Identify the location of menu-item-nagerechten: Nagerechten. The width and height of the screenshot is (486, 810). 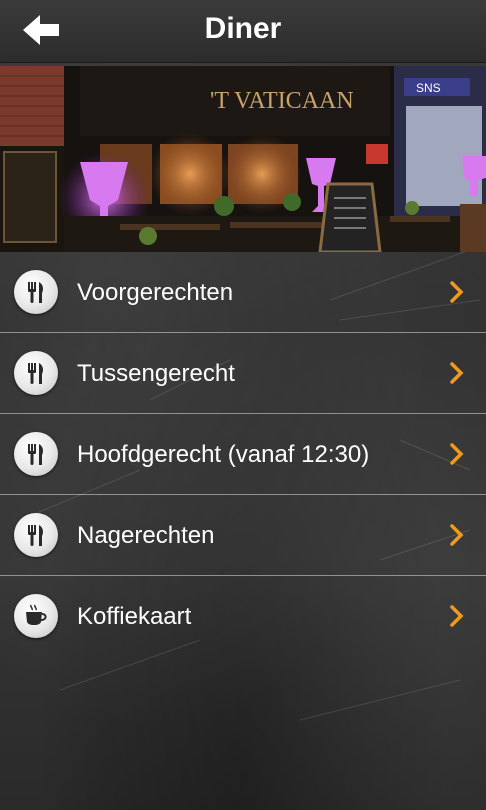
(243, 535).